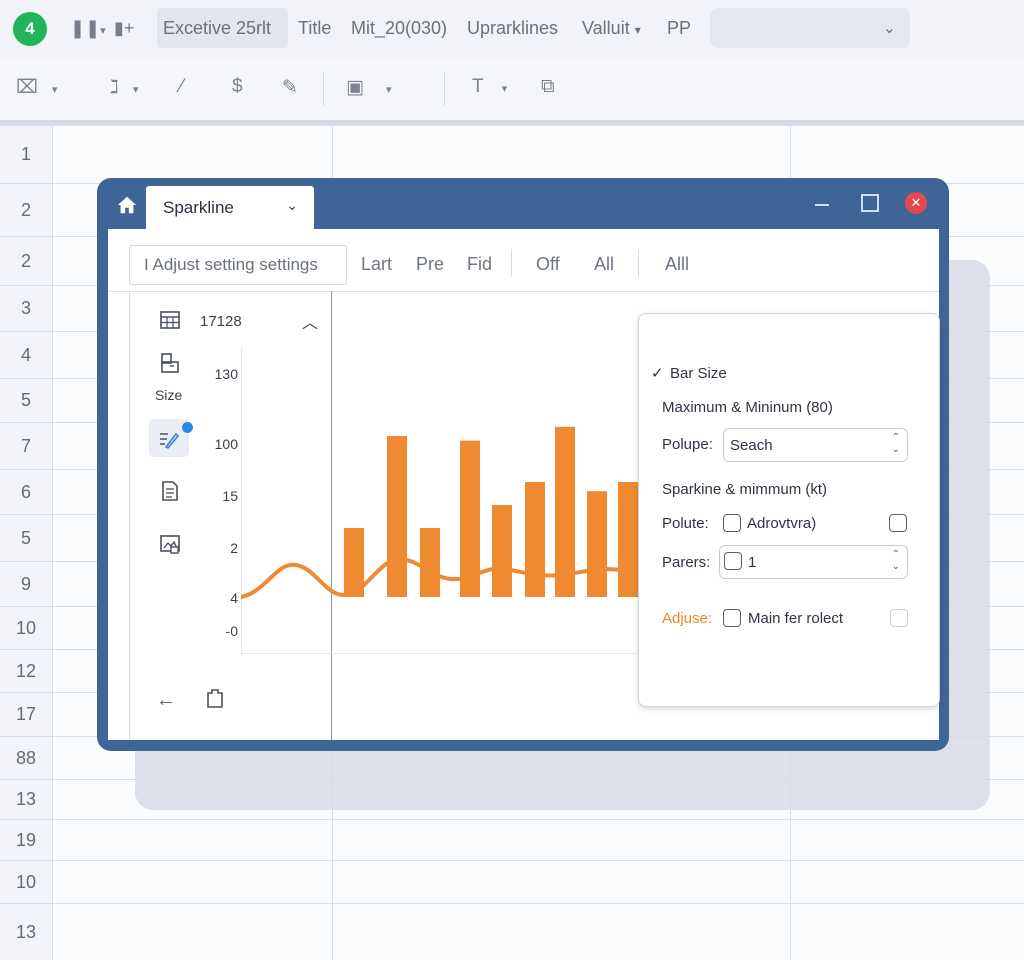 This screenshot has width=1024, height=960. Describe the element at coordinates (548, 264) in the screenshot. I see `tab-off: Off` at that location.